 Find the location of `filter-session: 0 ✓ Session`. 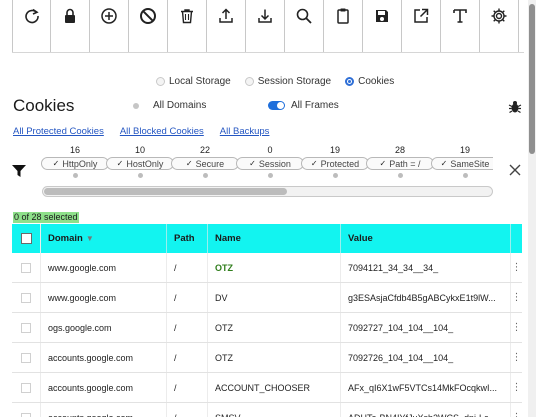

filter-session: 0 ✓ Session is located at coordinates (270, 161).